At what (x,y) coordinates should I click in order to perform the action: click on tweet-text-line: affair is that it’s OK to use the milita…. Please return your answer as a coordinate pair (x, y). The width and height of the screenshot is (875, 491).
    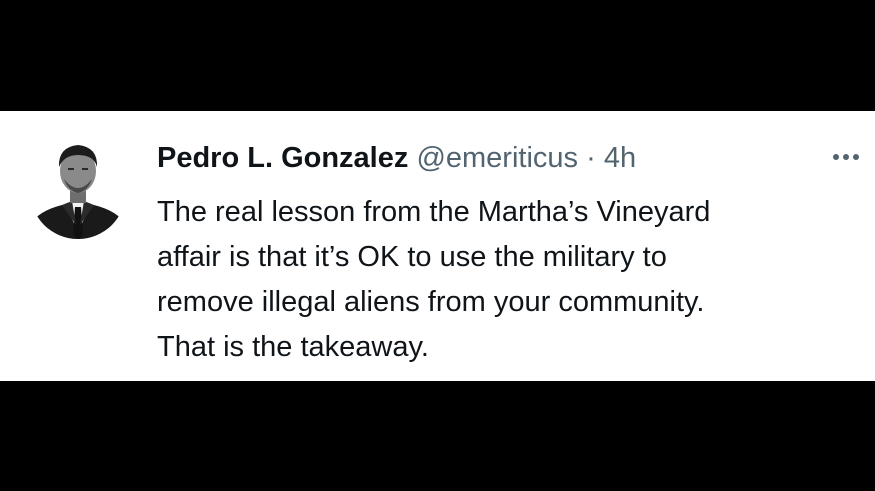
    Looking at the image, I should click on (412, 257).